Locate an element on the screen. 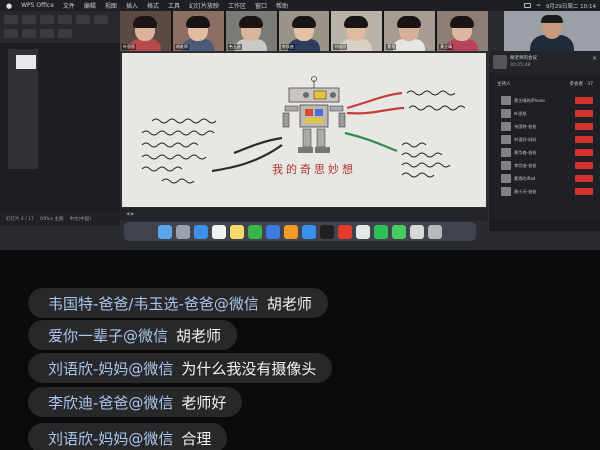 The image size is (600, 450). notes-icon is located at coordinates (237, 231).